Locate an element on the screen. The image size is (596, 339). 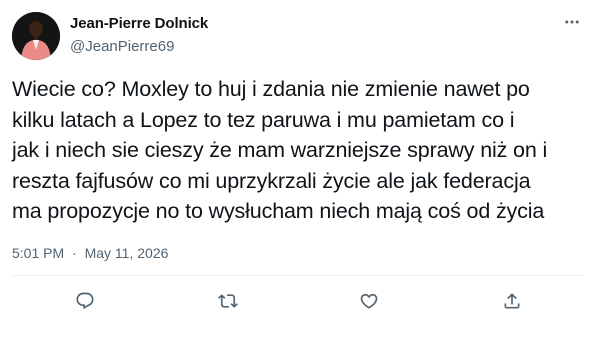
avatar is located at coordinates (36, 36).